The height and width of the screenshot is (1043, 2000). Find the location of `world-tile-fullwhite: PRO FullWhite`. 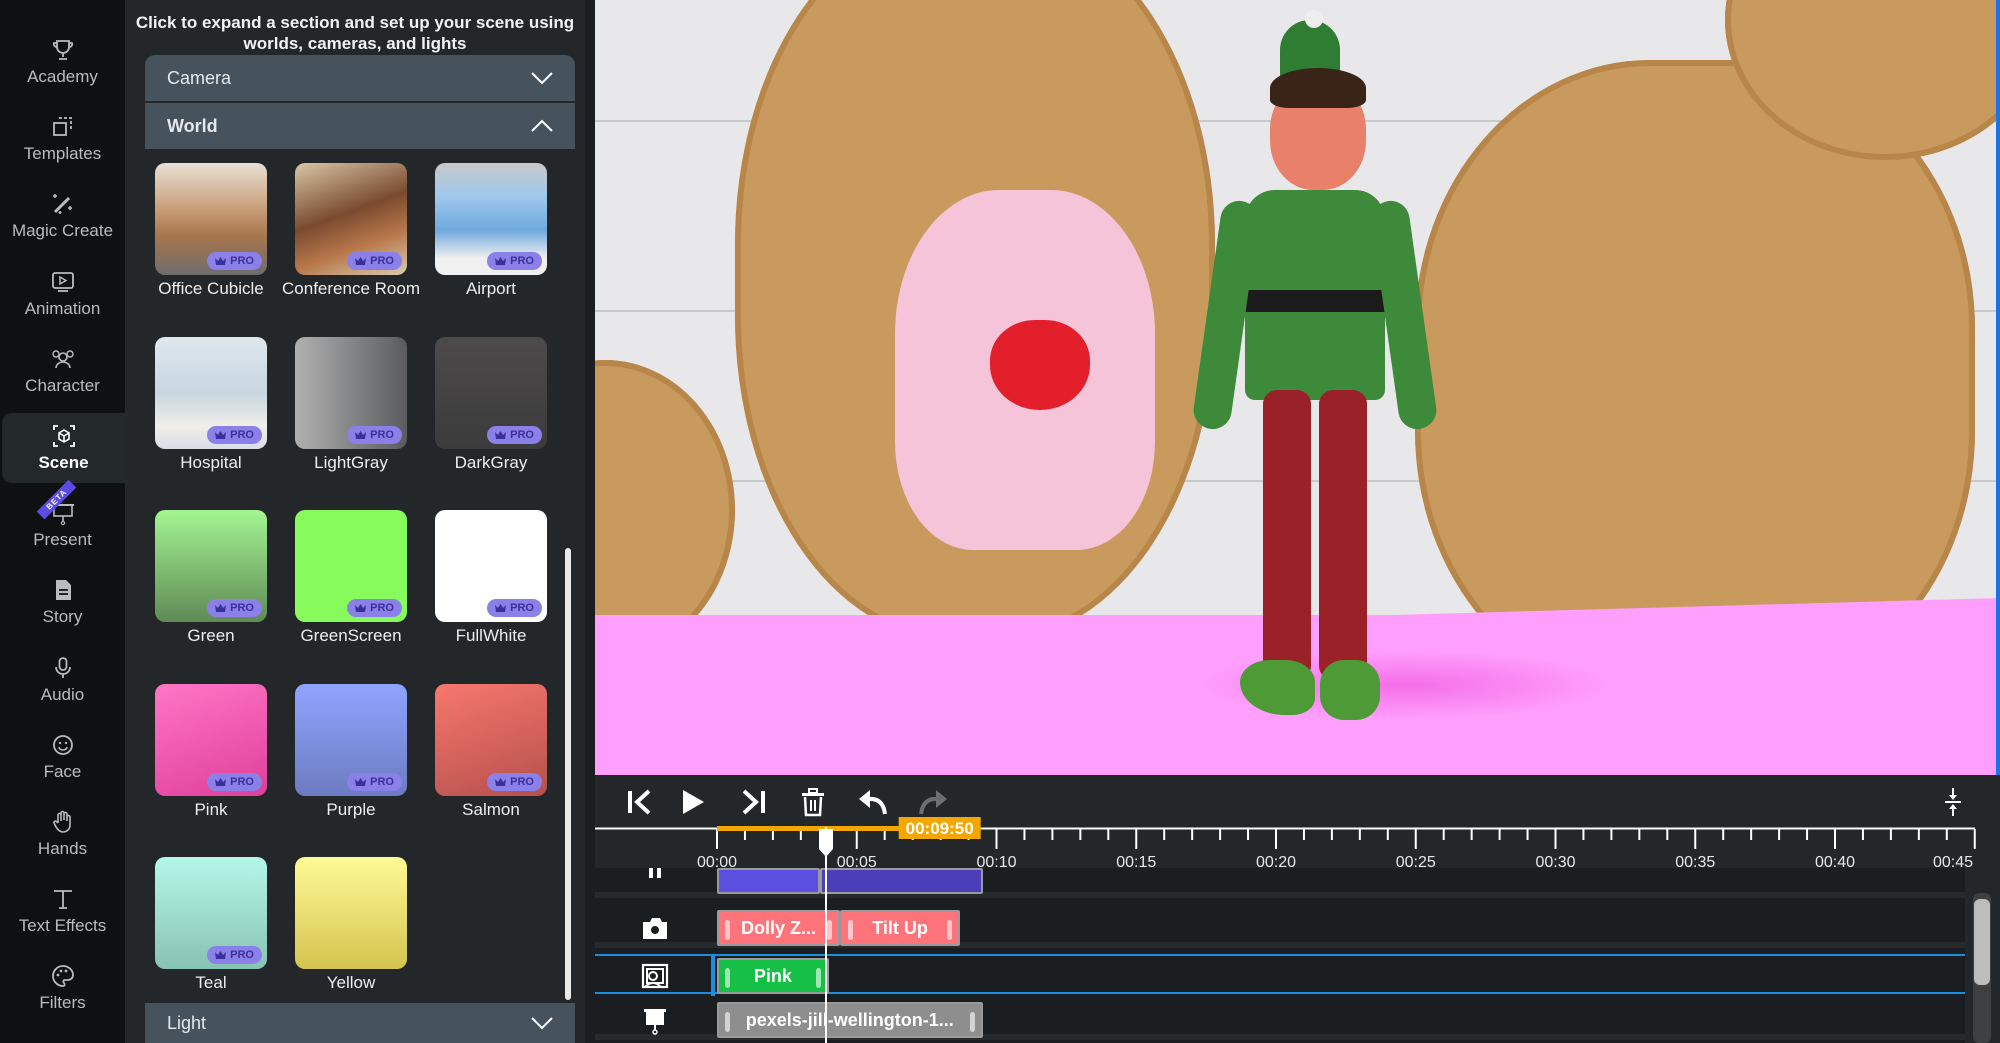

world-tile-fullwhite: PRO FullWhite is located at coordinates (491, 578).